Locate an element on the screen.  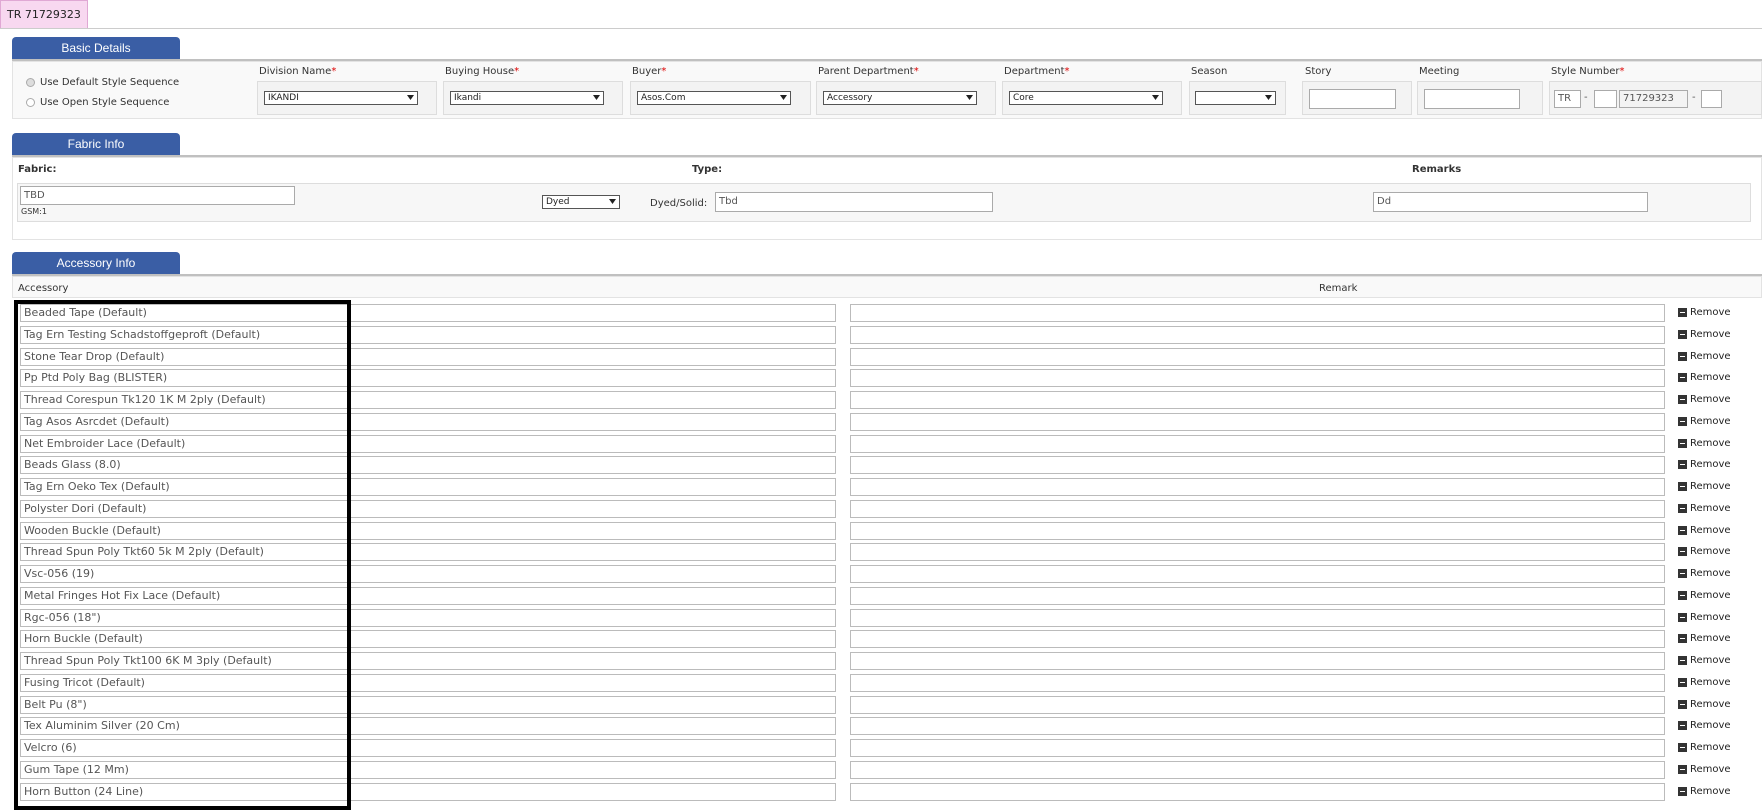
basic-details-header: Basic Details is located at coordinates (96, 48).